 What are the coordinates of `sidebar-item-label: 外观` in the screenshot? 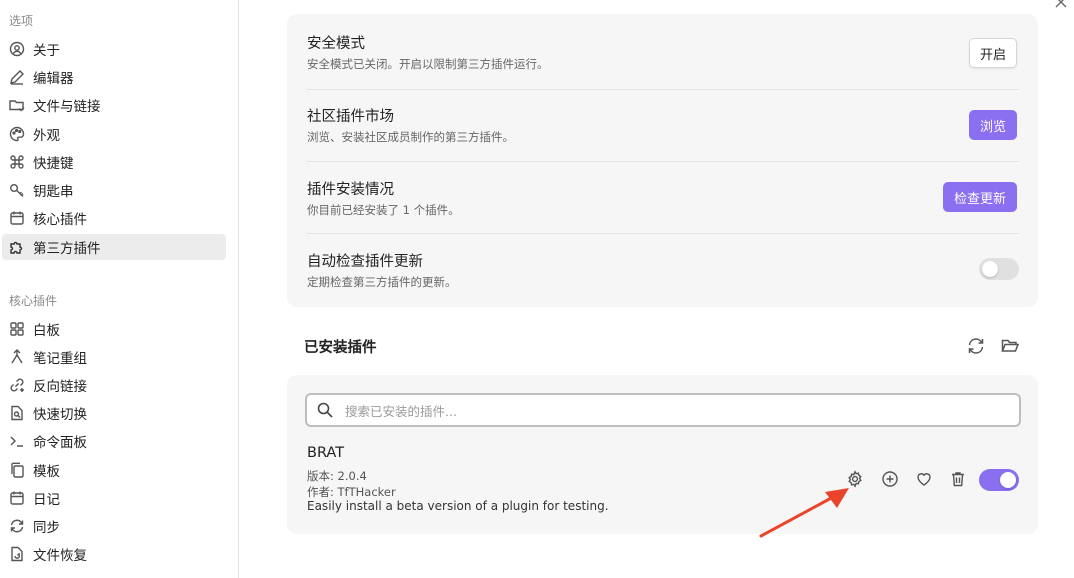 It's located at (46, 136).